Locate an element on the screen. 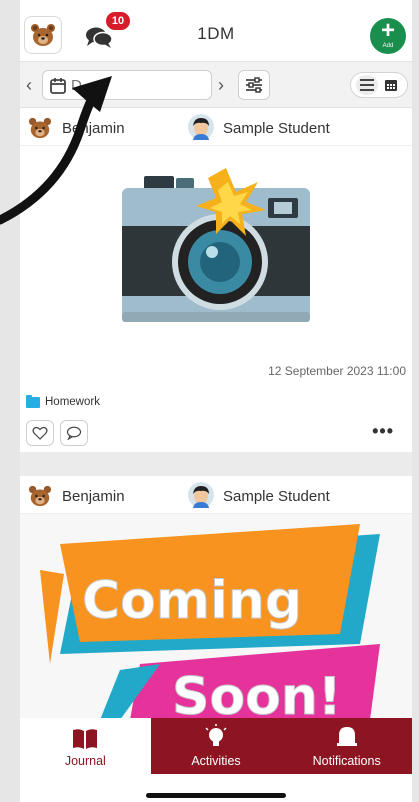  nav-notifications-label: Notifications is located at coordinates (346, 761).